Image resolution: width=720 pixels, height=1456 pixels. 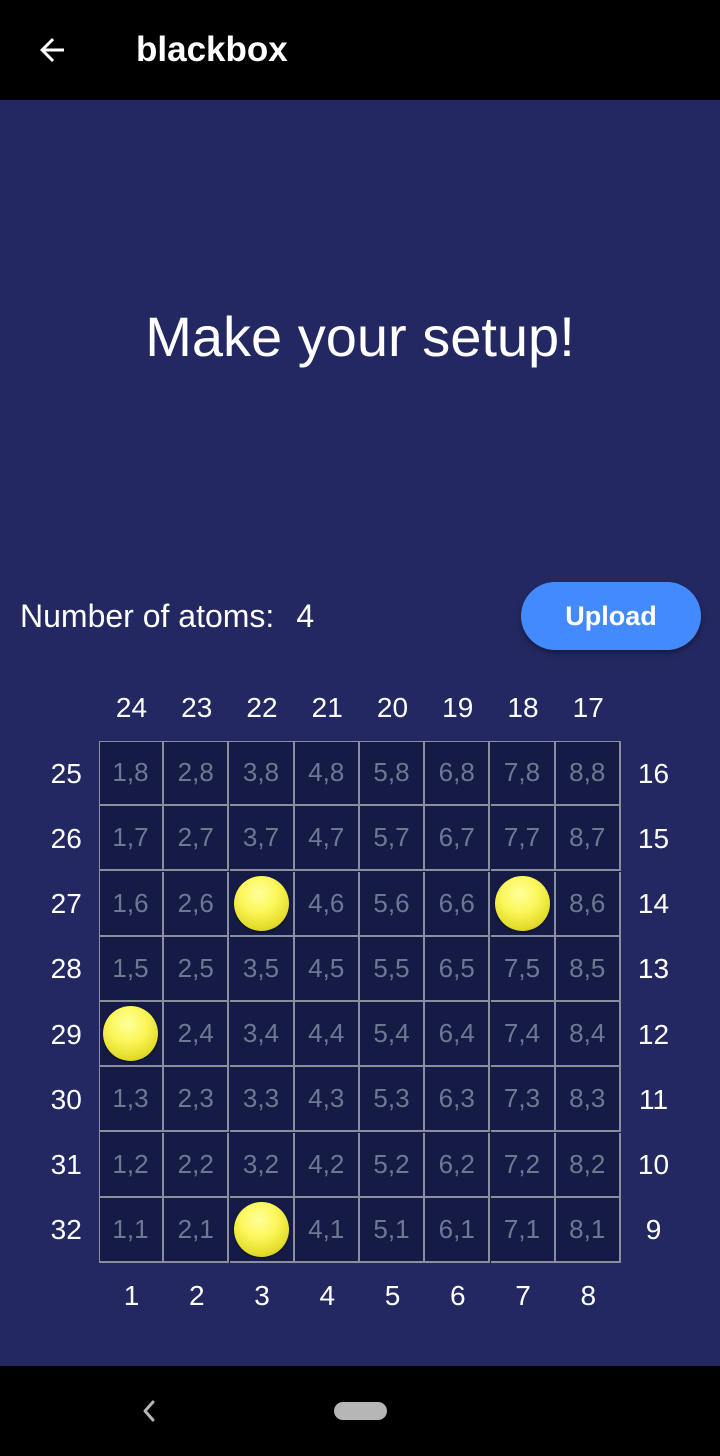 I want to click on board-cell: 8,4, so click(x=588, y=1034).